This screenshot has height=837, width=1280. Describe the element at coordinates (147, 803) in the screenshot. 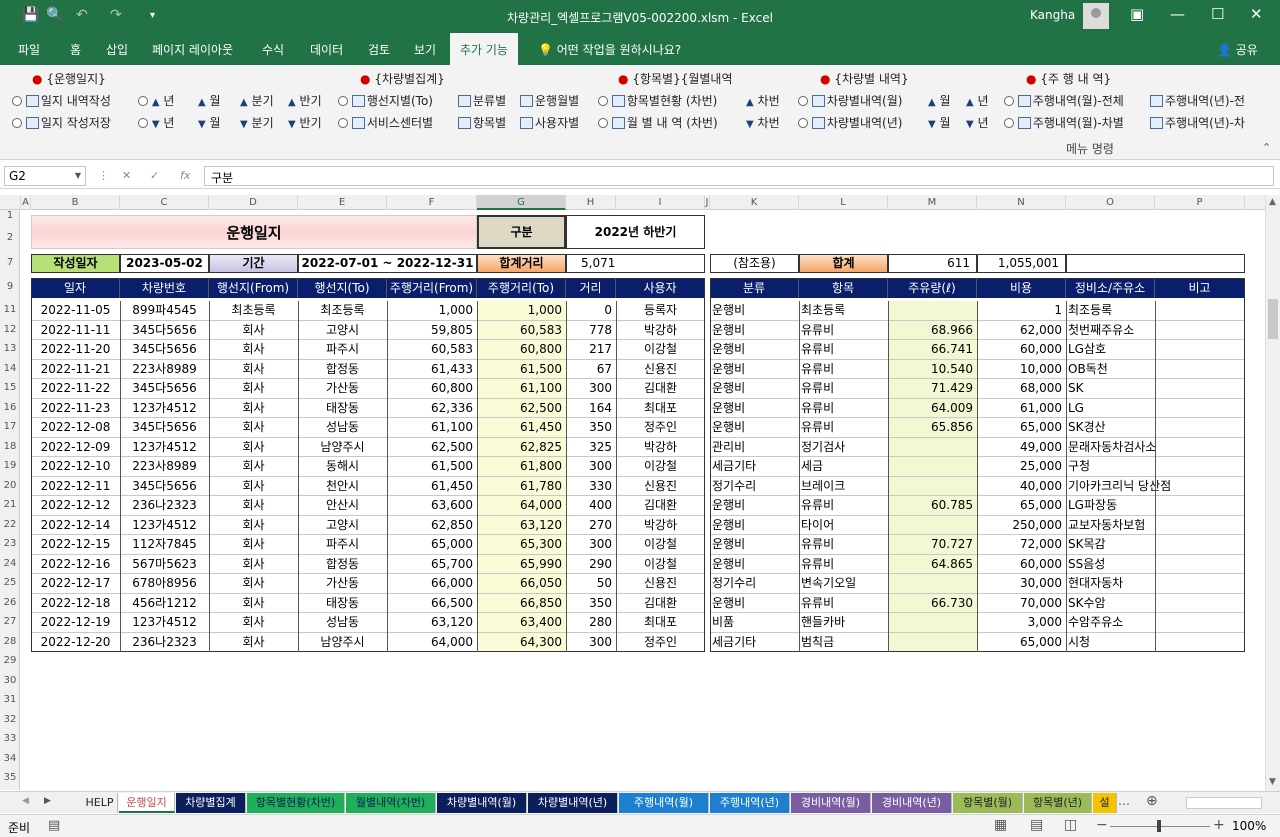

I see `sheet-tab: 운행일지` at that location.